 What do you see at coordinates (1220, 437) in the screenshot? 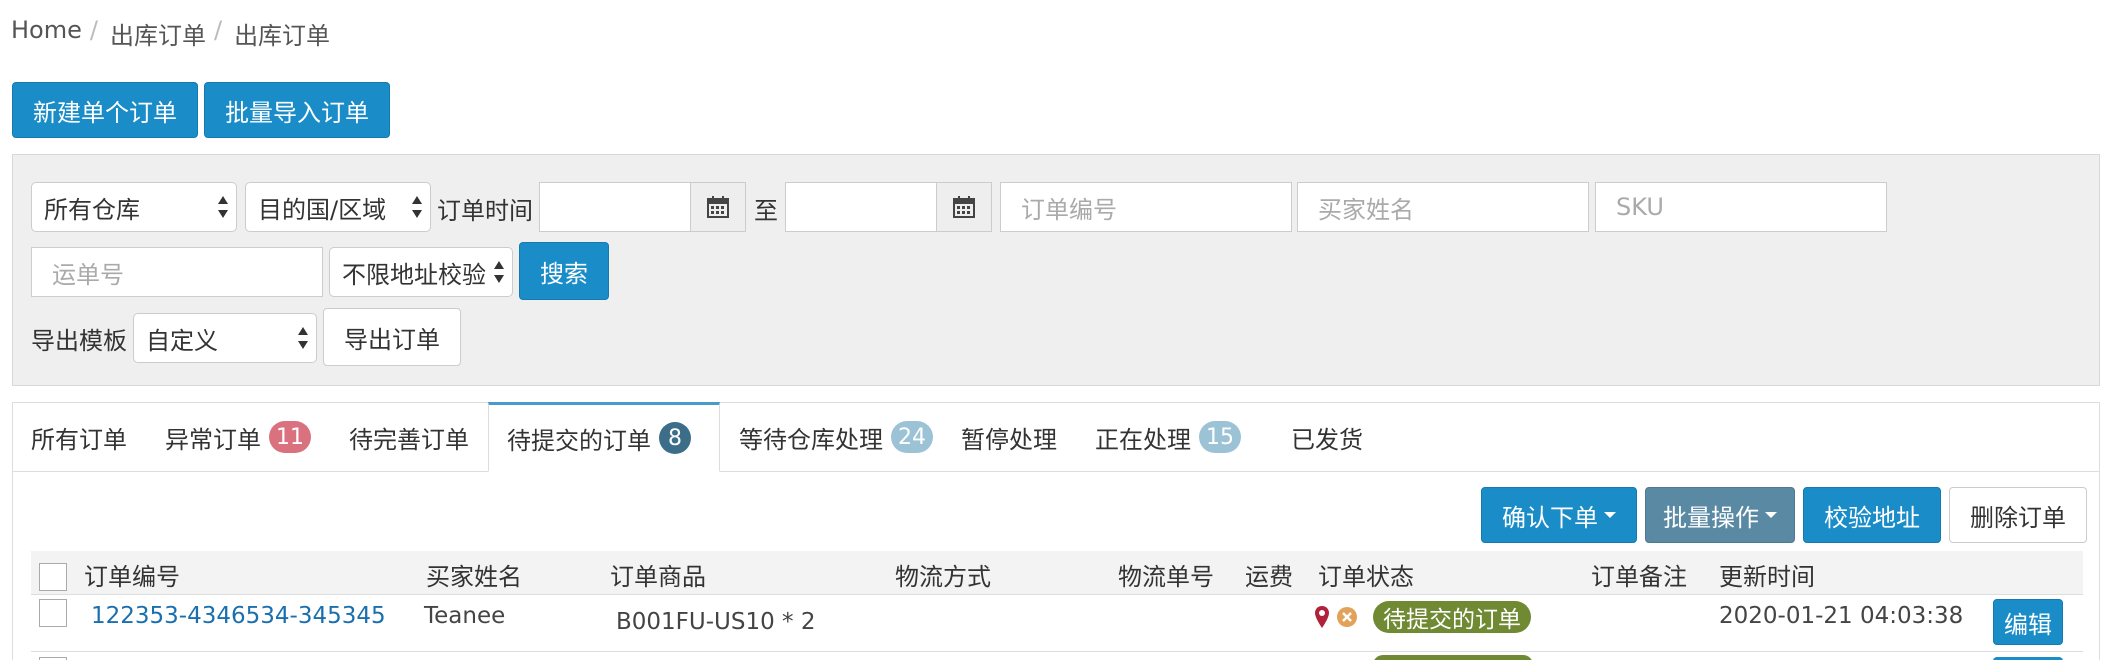
I see `count-badge: 15` at bounding box center [1220, 437].